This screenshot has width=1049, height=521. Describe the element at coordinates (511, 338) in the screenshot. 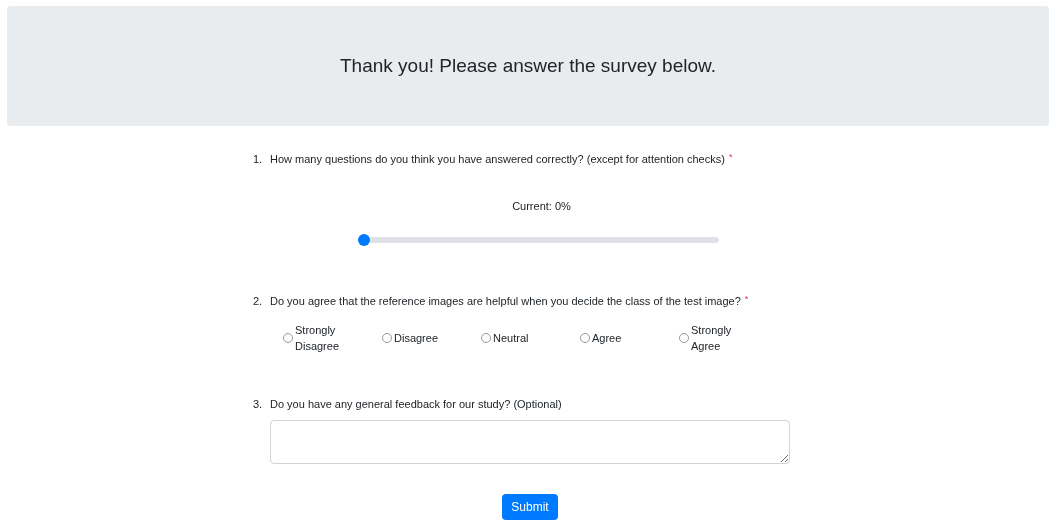

I see `radio-label: Neutral` at that location.